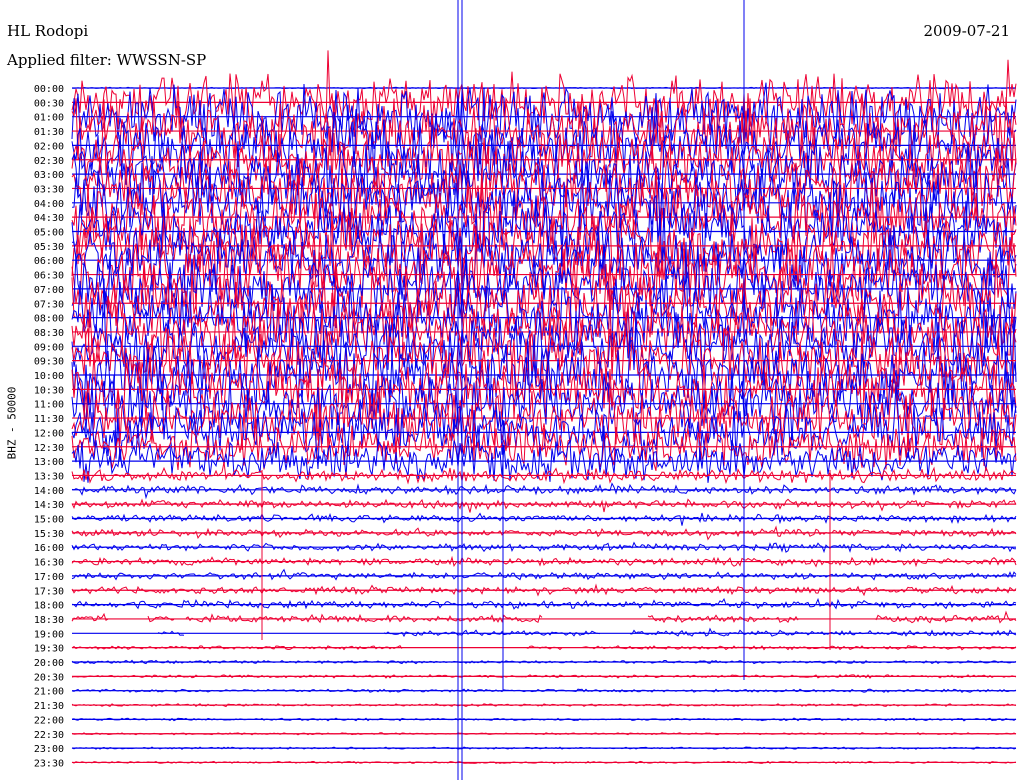  I want to click on row-label: 05:00, so click(49, 233).